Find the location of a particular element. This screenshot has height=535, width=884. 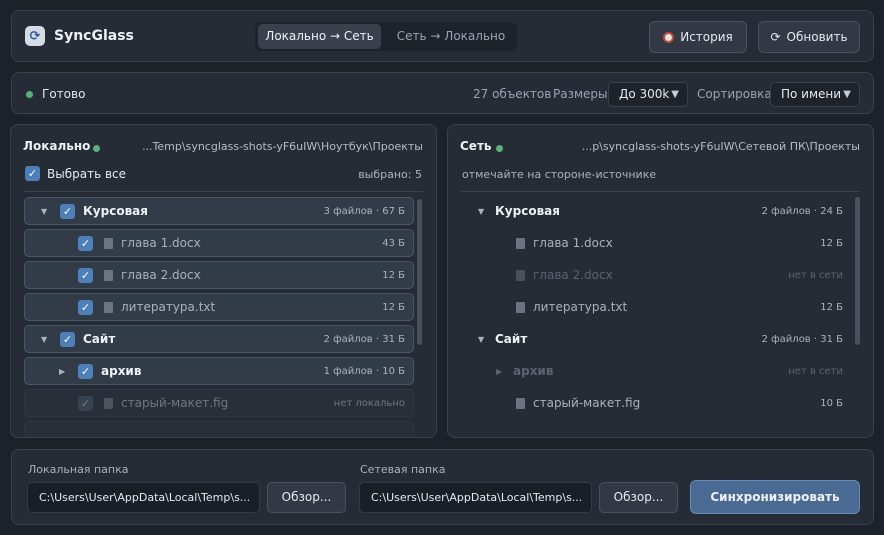

remote-status-dot-icon is located at coordinates (499, 148).